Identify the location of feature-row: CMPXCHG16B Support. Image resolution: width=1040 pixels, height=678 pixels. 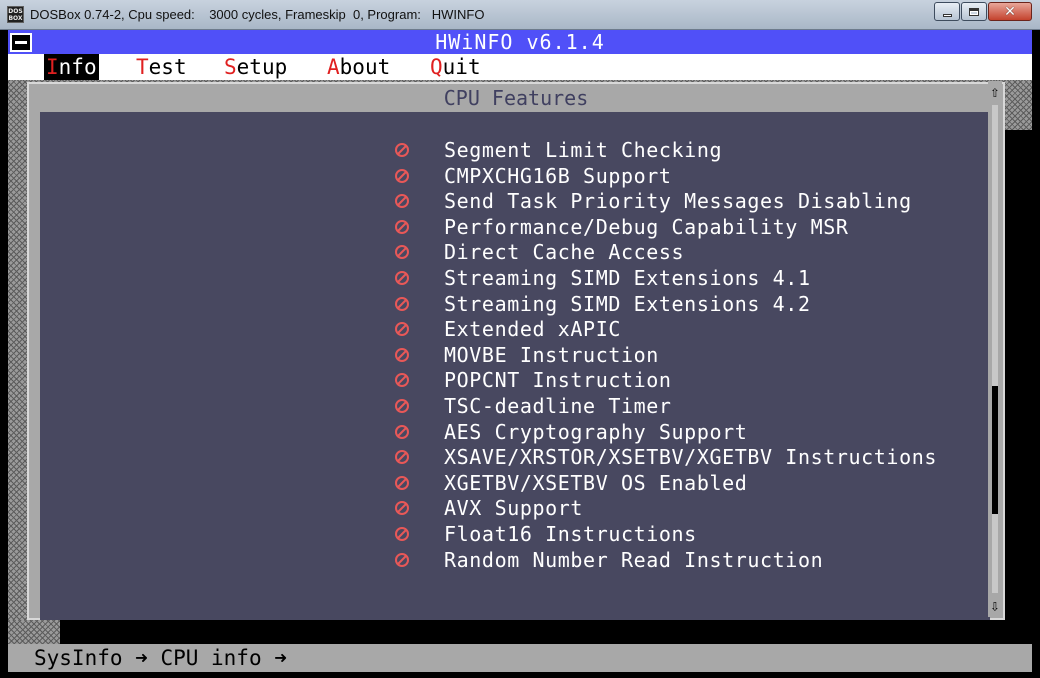
(515, 177).